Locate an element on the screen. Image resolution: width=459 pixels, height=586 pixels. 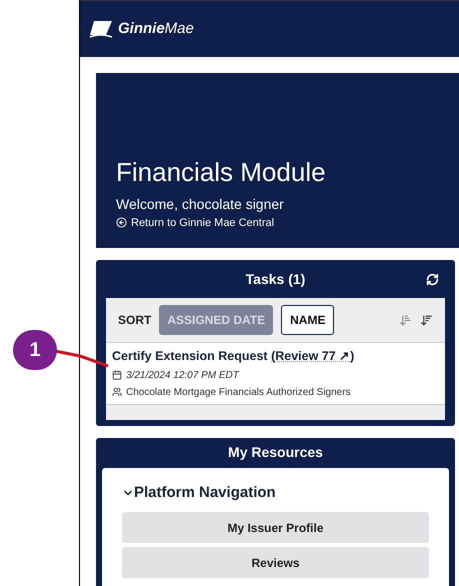
panel-title: My Resources is located at coordinates (275, 452).